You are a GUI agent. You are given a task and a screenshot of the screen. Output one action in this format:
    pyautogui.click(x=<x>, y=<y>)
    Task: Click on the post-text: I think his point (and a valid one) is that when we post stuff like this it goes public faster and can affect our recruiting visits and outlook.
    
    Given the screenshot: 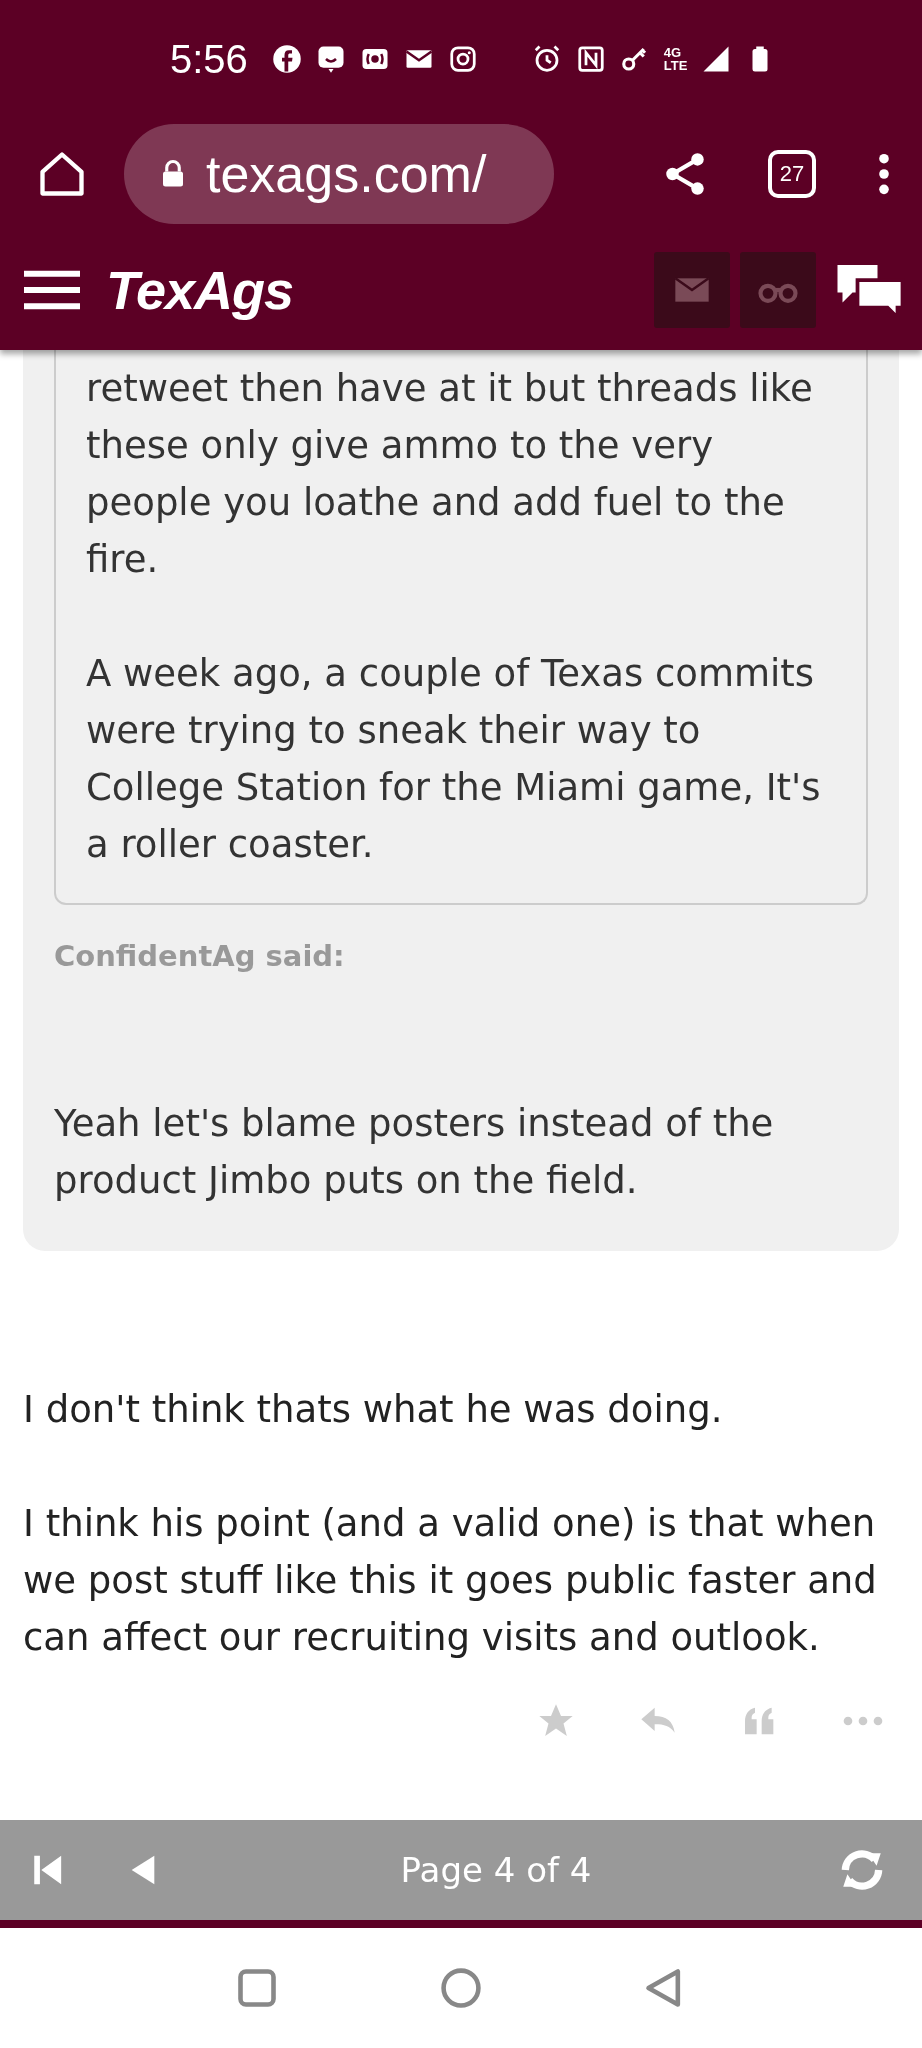 What is the action you would take?
    pyautogui.click(x=450, y=1581)
    